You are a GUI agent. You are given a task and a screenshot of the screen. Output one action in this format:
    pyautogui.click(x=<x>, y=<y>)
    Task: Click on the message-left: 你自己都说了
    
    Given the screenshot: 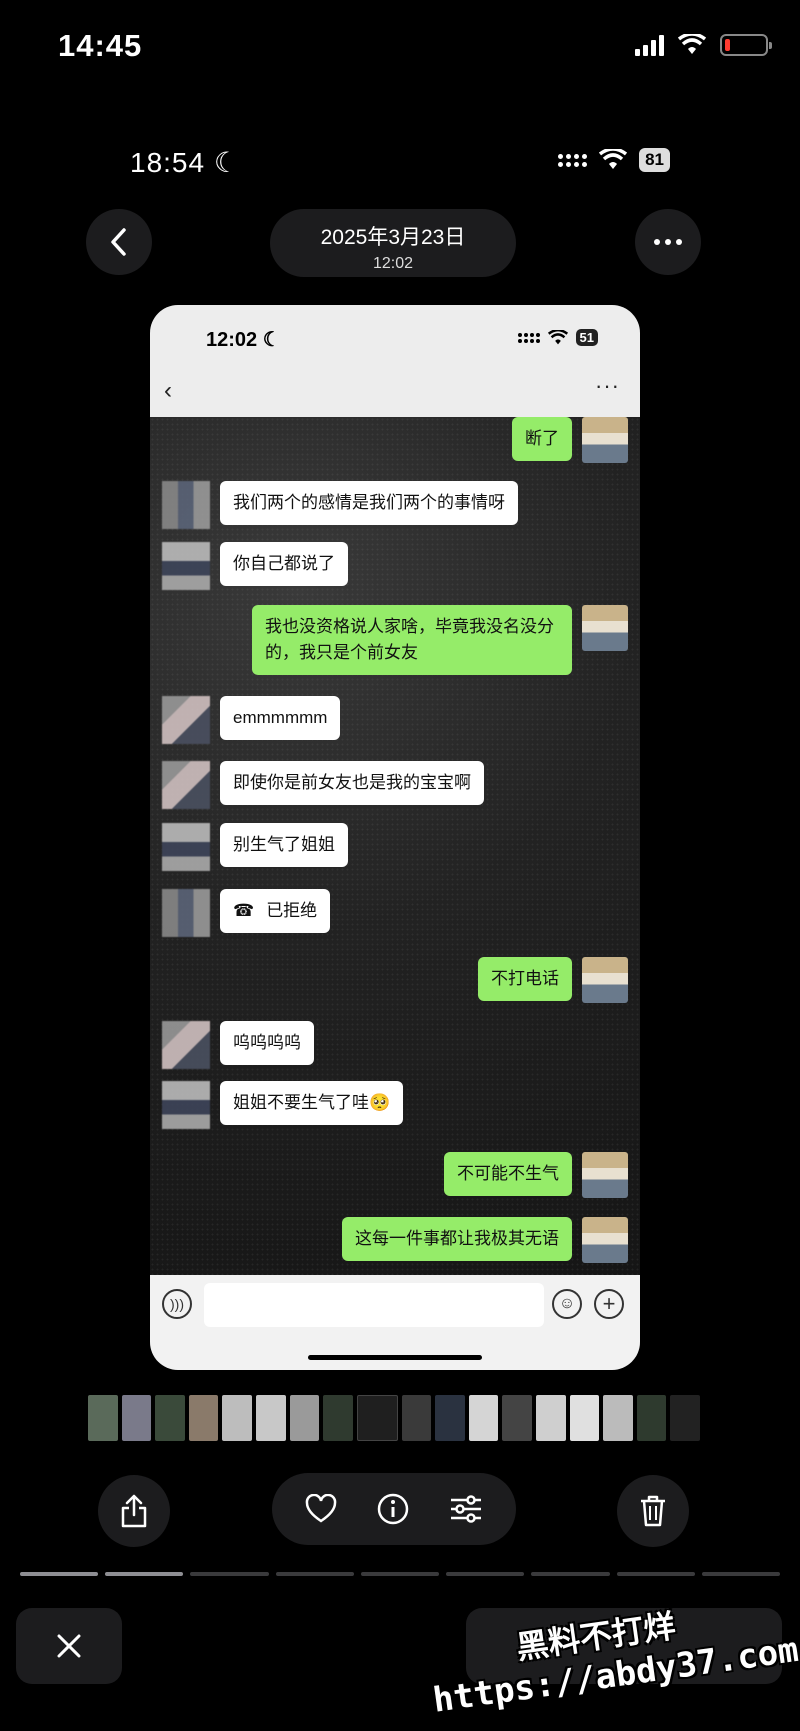 What is the action you would take?
    pyautogui.click(x=255, y=566)
    